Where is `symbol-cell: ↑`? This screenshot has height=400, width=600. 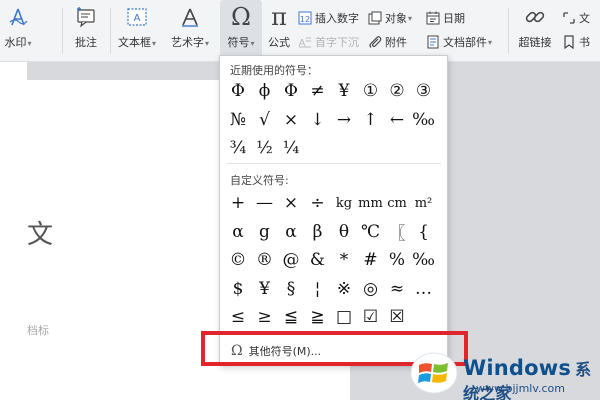
symbol-cell: ↑ is located at coordinates (371, 120).